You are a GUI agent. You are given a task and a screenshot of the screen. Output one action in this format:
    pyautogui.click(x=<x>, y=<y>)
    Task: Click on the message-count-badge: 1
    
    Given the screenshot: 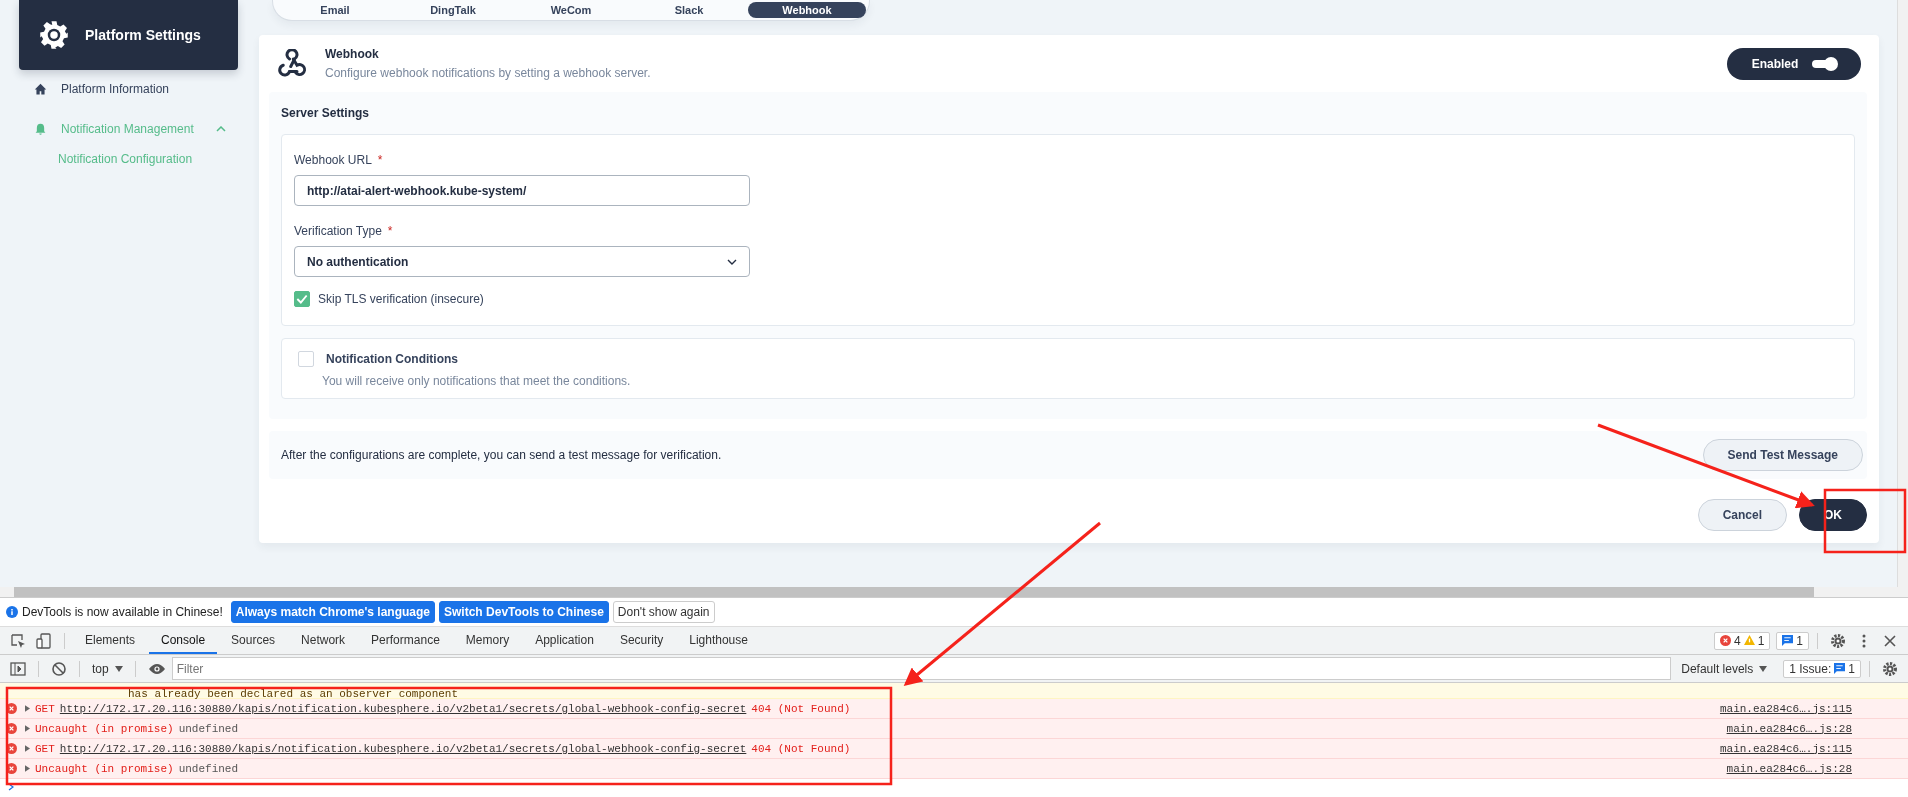 What is the action you would take?
    pyautogui.click(x=1792, y=640)
    